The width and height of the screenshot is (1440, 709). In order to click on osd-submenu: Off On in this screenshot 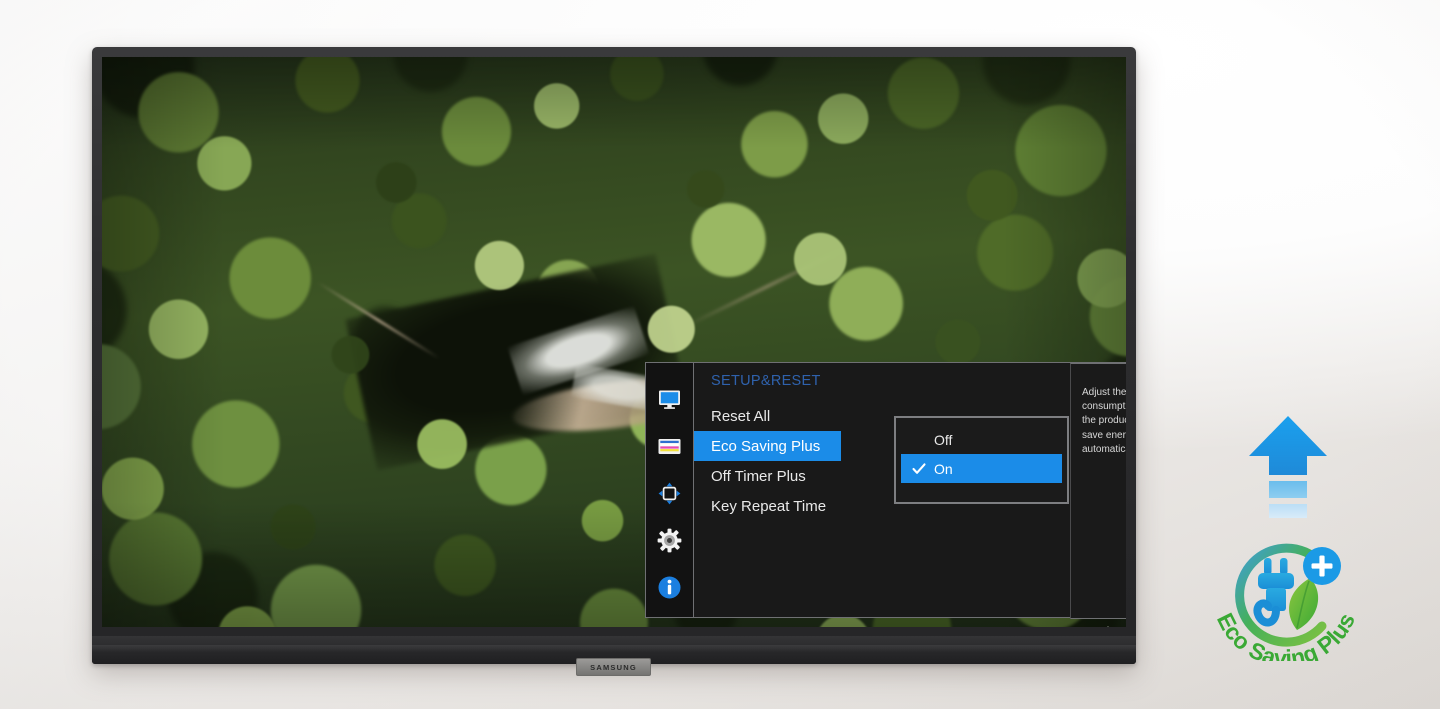, I will do `click(981, 460)`.